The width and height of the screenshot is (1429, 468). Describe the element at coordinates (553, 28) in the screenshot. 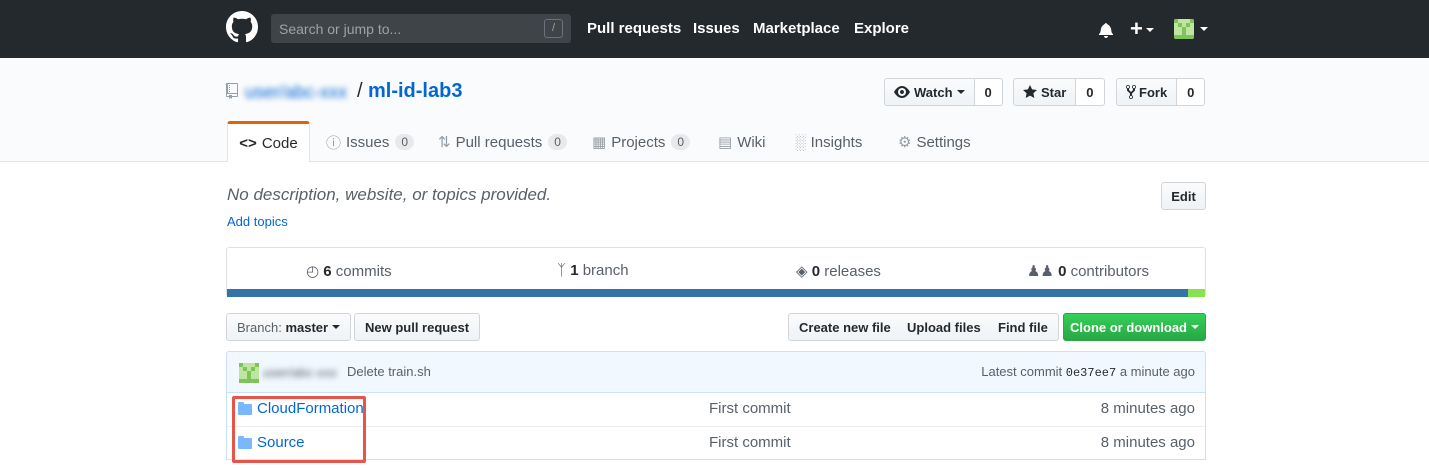

I see `slash-key-hint: /` at that location.